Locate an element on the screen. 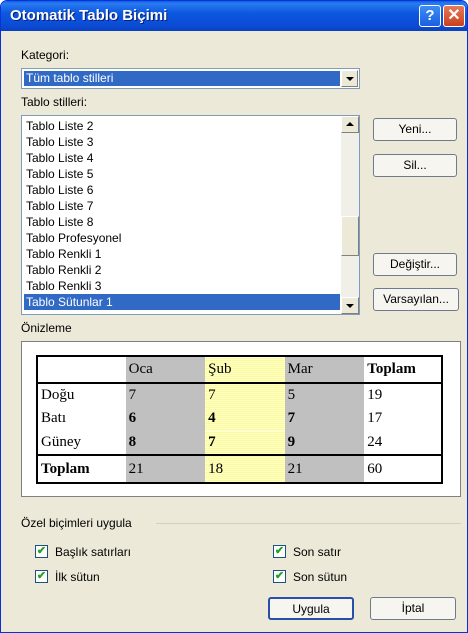 The image size is (468, 633). checkbox-label: Son satır is located at coordinates (317, 552).